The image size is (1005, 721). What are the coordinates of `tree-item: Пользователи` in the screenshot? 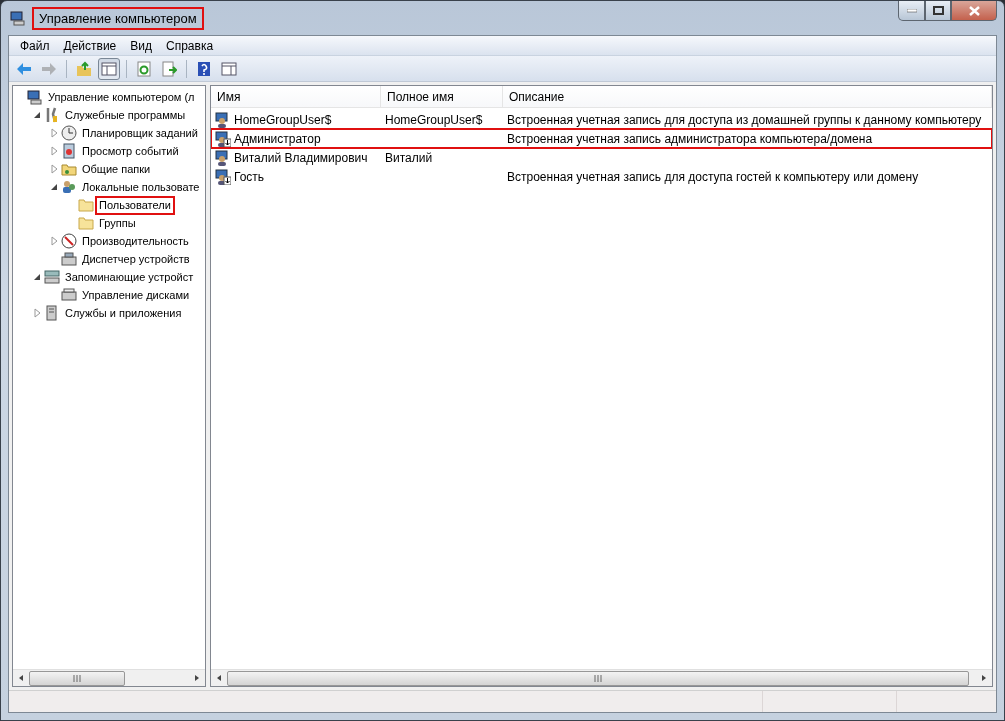 It's located at (135, 205).